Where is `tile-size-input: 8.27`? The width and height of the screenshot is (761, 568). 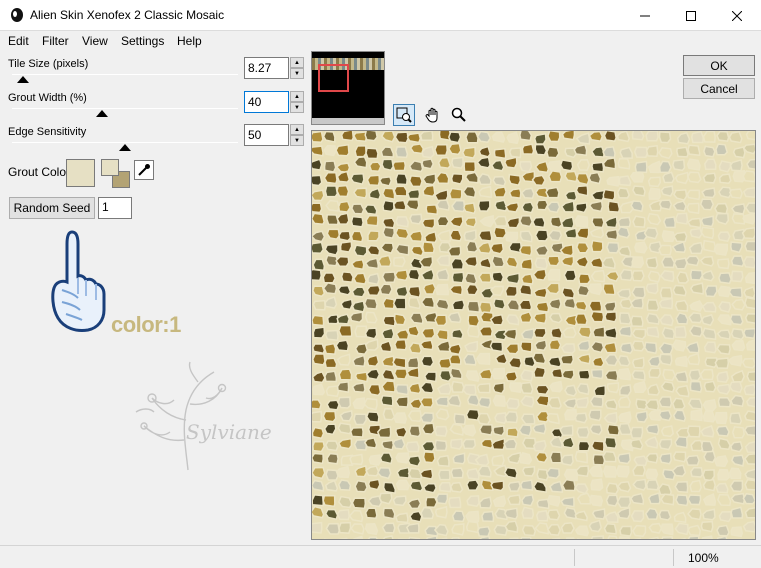
tile-size-input: 8.27 is located at coordinates (266, 68).